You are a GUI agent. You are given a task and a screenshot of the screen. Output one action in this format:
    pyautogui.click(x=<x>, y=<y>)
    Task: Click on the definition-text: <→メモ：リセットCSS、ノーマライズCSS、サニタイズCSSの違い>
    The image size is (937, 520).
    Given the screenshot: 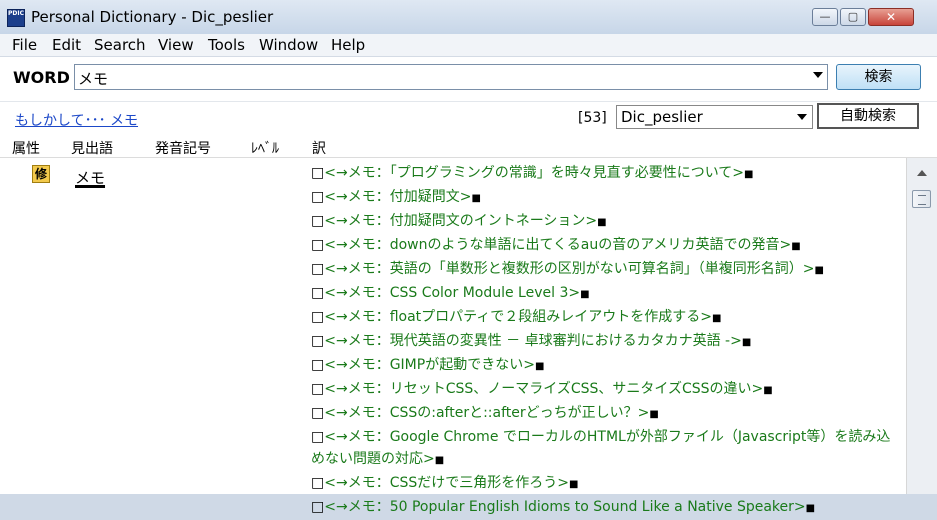 What is the action you would take?
    pyautogui.click(x=544, y=389)
    